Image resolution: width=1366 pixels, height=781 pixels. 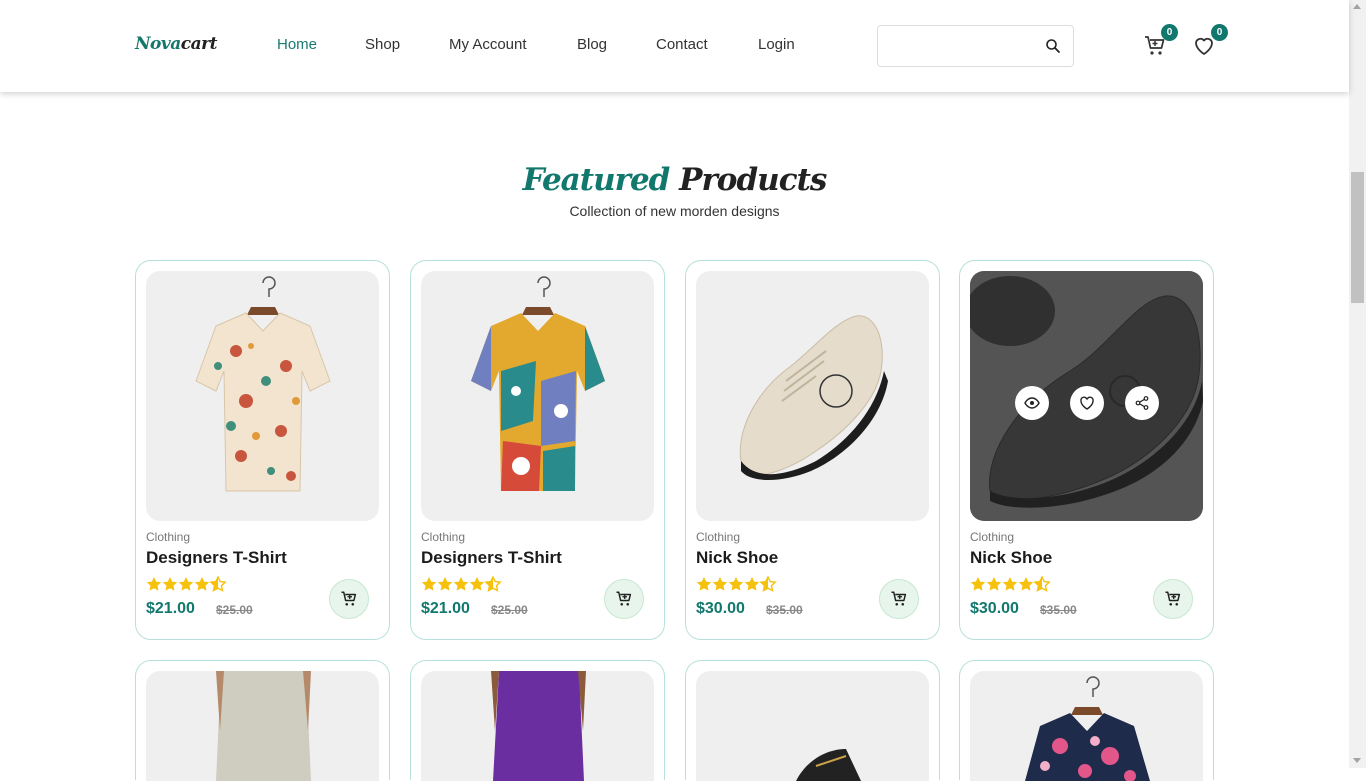 What do you see at coordinates (1219, 32) in the screenshot?
I see `wishlist-count-badge: 0` at bounding box center [1219, 32].